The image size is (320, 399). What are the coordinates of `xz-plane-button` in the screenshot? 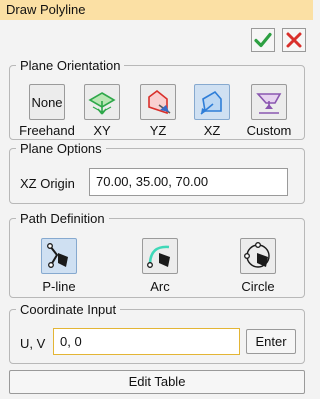 It's located at (212, 102).